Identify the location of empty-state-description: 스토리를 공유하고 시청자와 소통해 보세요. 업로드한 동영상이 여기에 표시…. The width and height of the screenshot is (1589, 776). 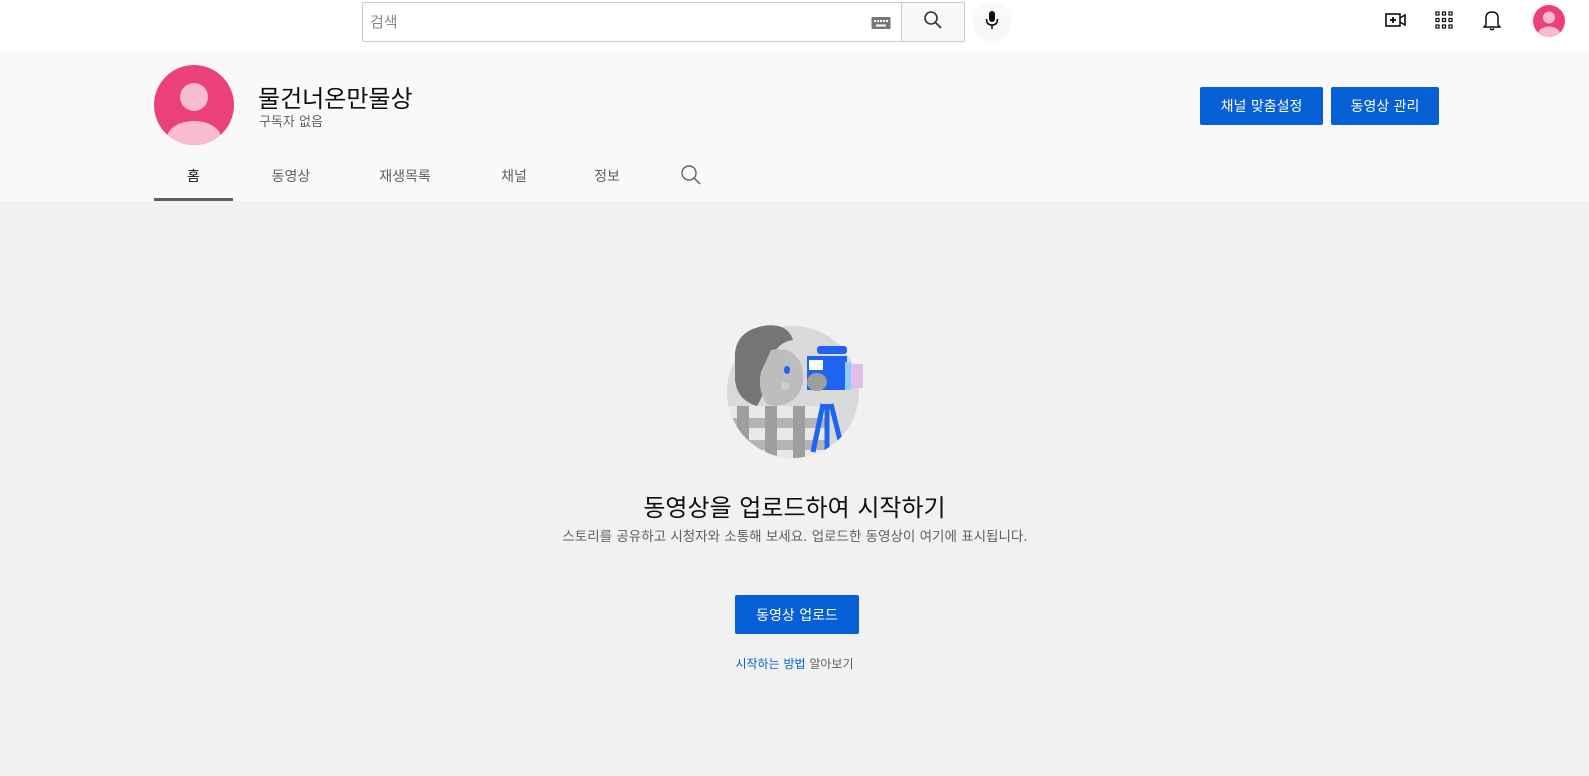
(795, 537).